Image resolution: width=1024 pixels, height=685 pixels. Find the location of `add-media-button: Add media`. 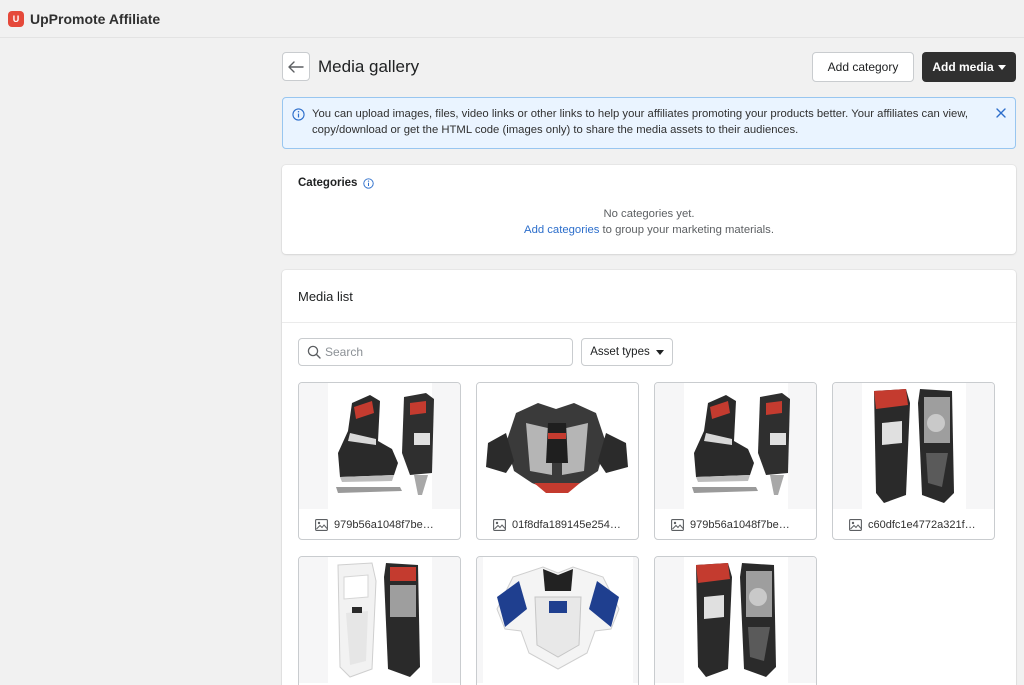

add-media-button: Add media is located at coordinates (969, 67).